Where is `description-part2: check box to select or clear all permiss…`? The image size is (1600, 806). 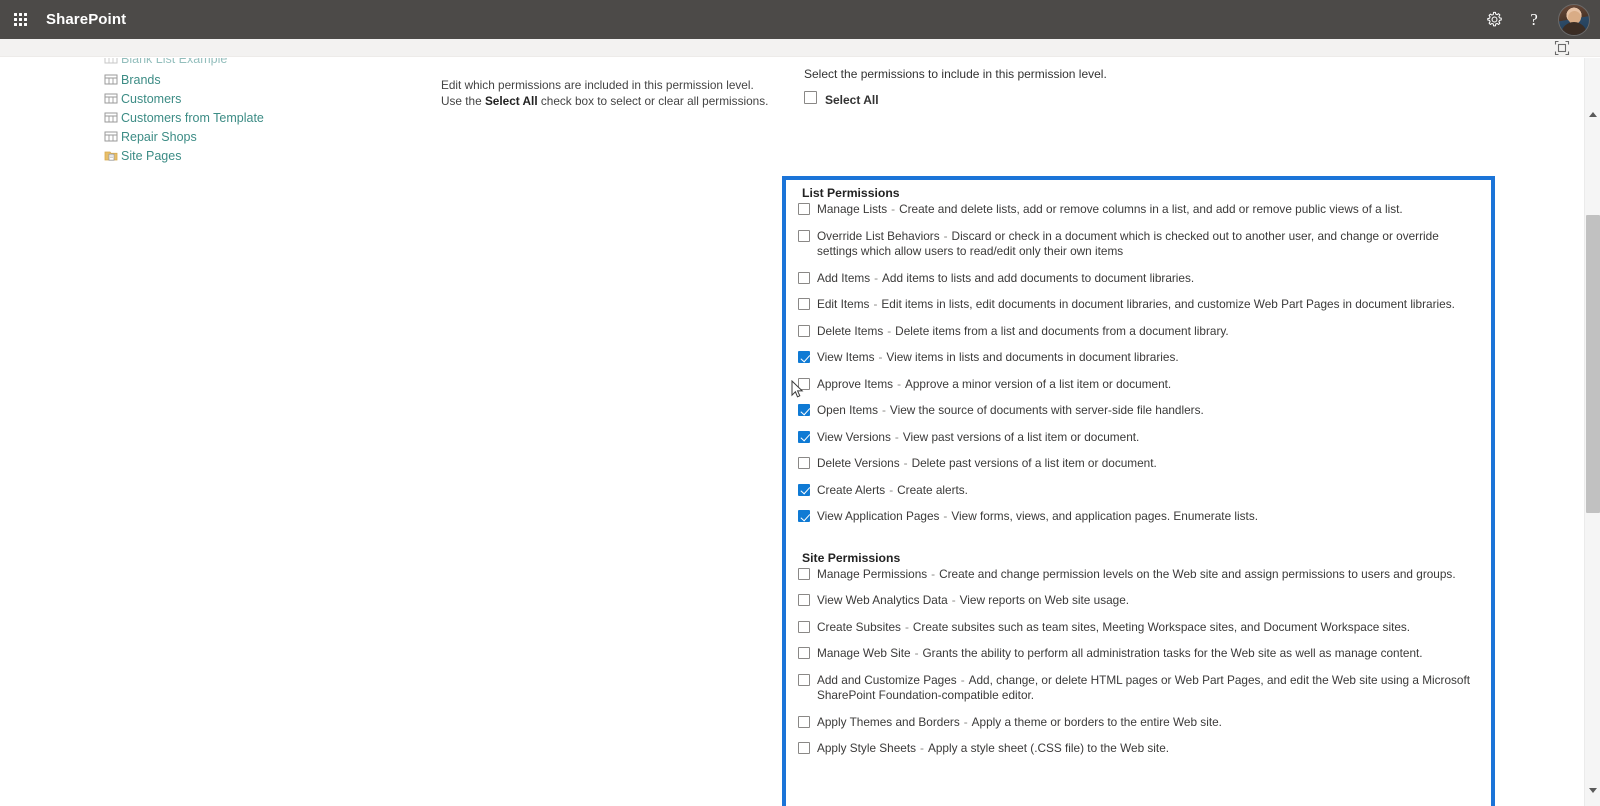
description-part2: check box to select or clear all permiss… is located at coordinates (653, 101).